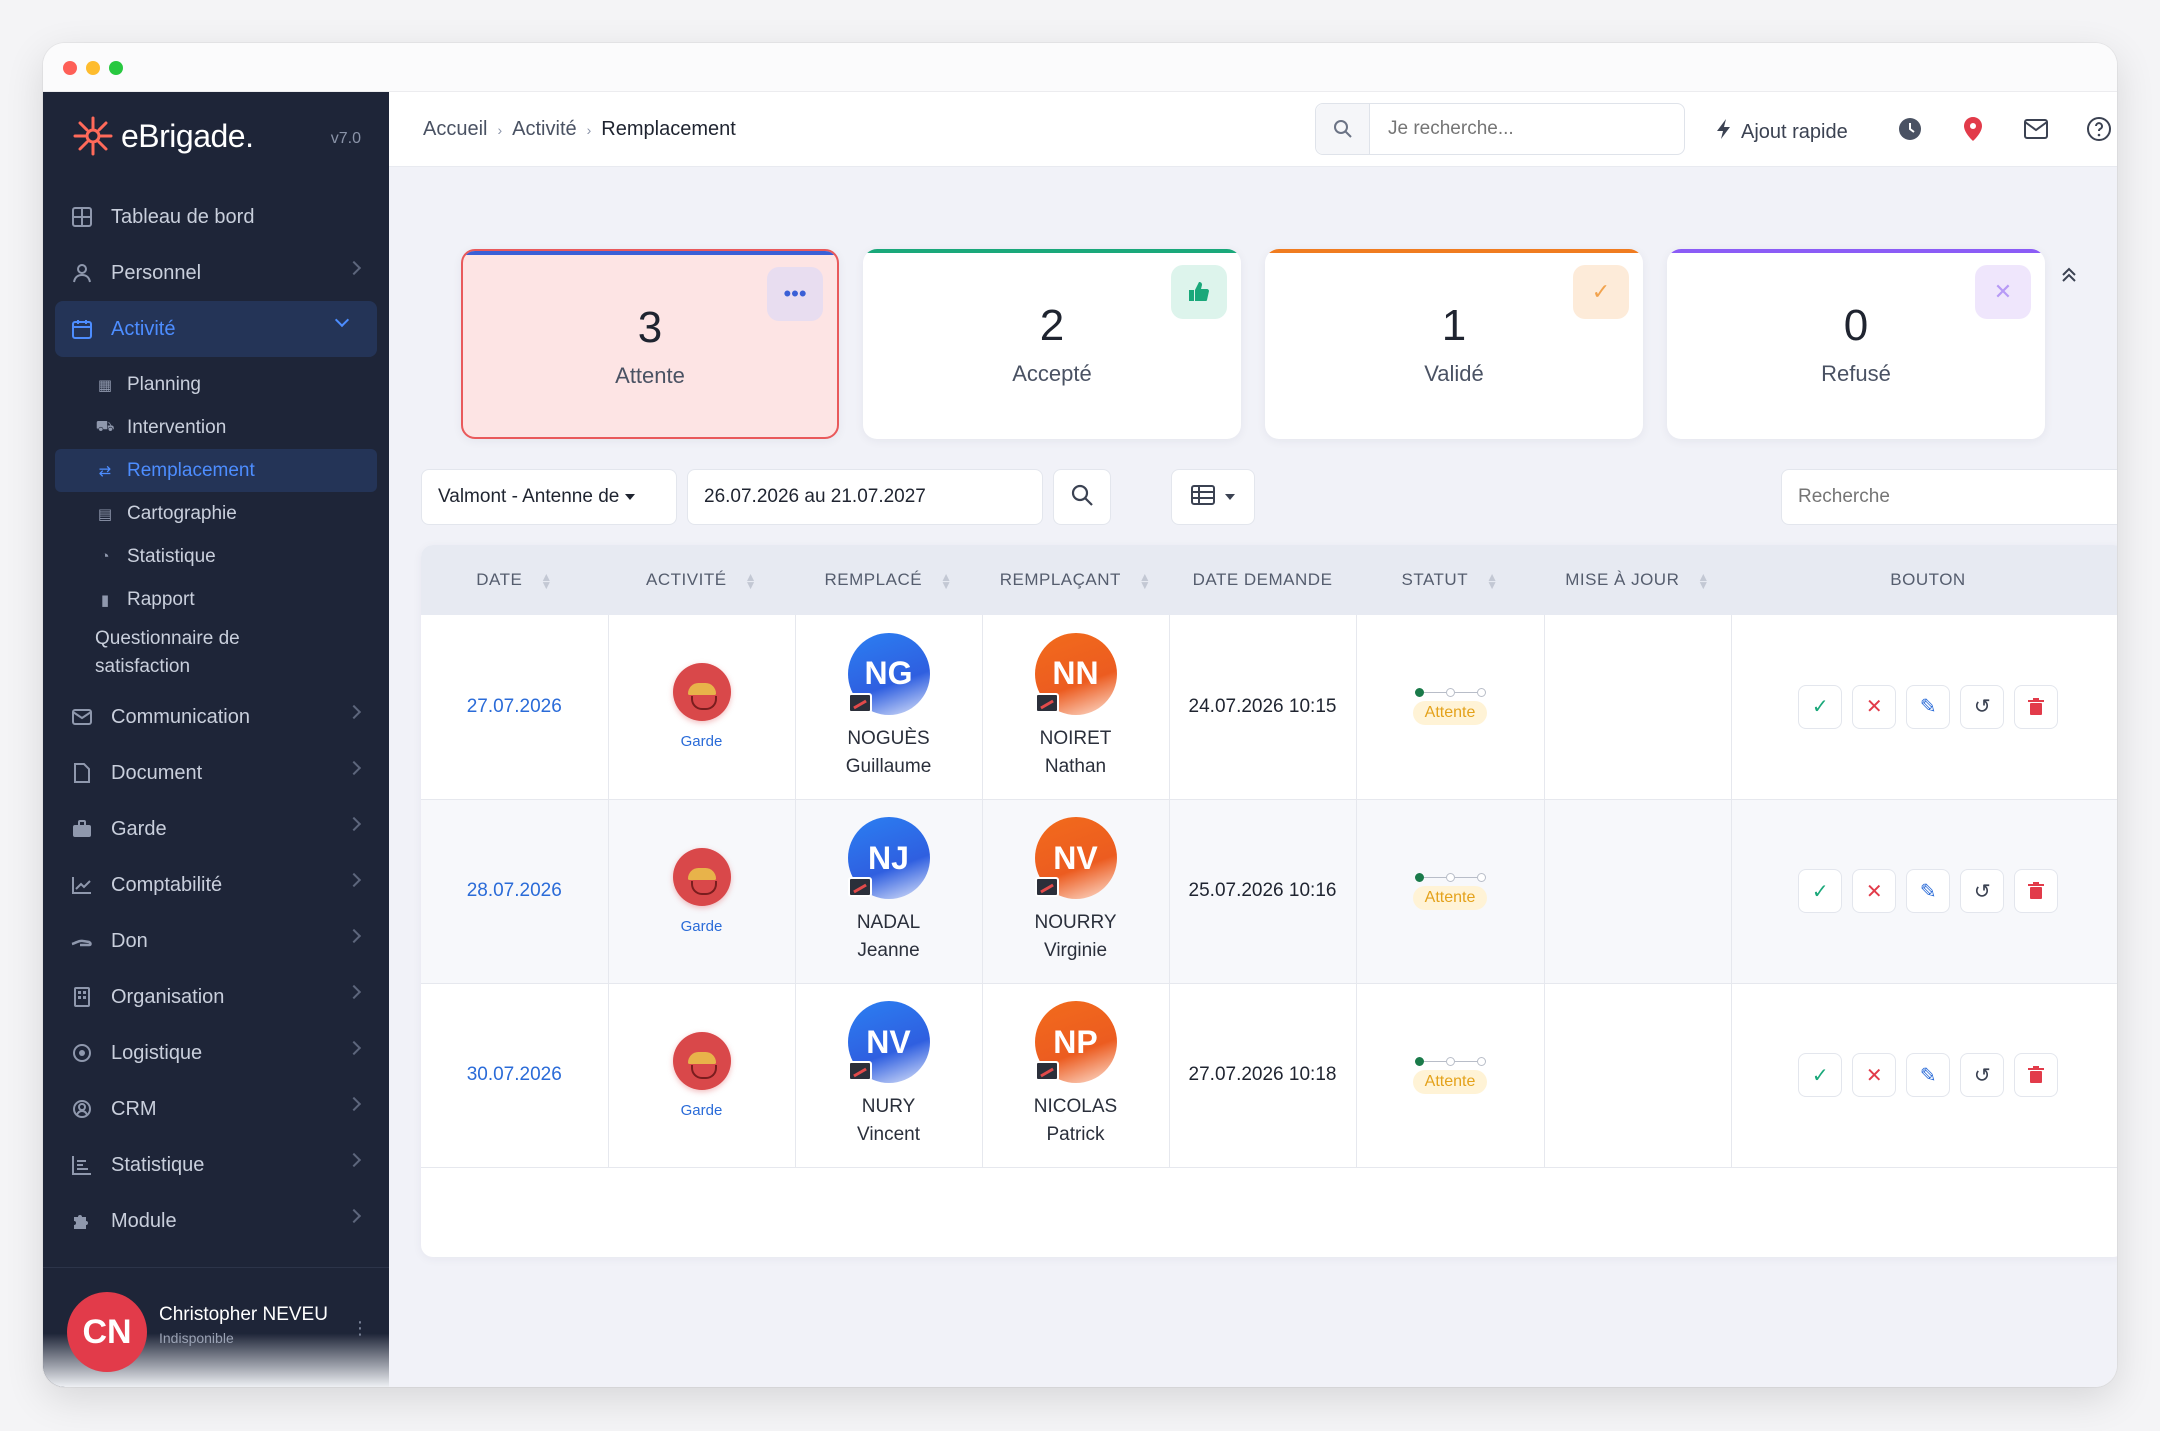 The width and height of the screenshot is (2160, 1431). I want to click on search-button, so click(1082, 497).